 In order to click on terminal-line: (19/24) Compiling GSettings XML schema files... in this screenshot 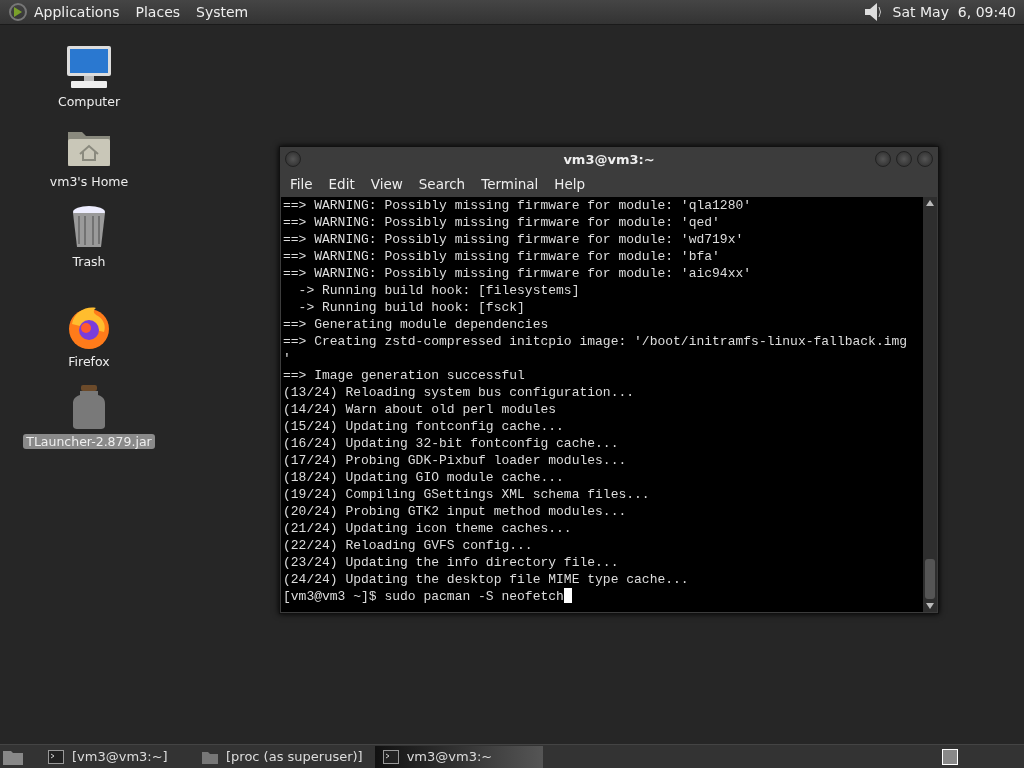, I will do `click(467, 494)`.